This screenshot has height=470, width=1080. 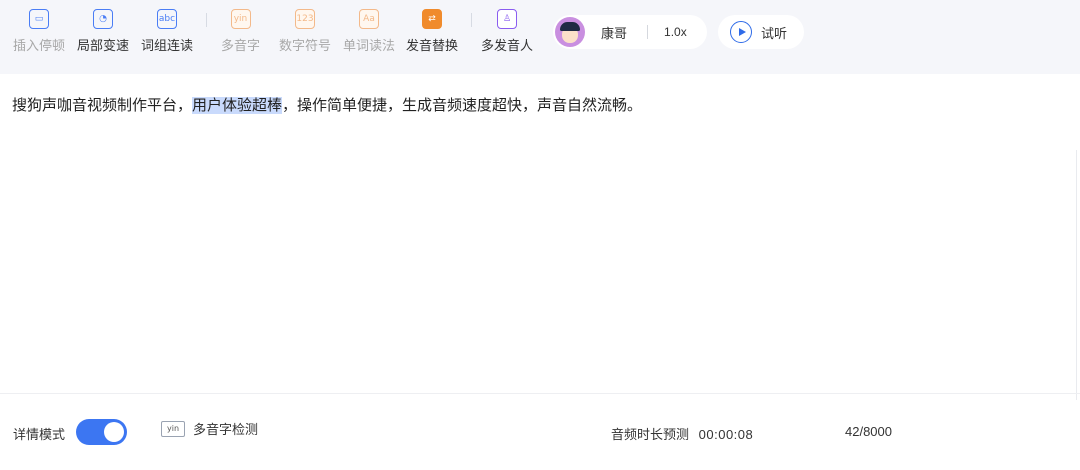 What do you see at coordinates (101, 432) in the screenshot?
I see `detail-mode-toggle` at bounding box center [101, 432].